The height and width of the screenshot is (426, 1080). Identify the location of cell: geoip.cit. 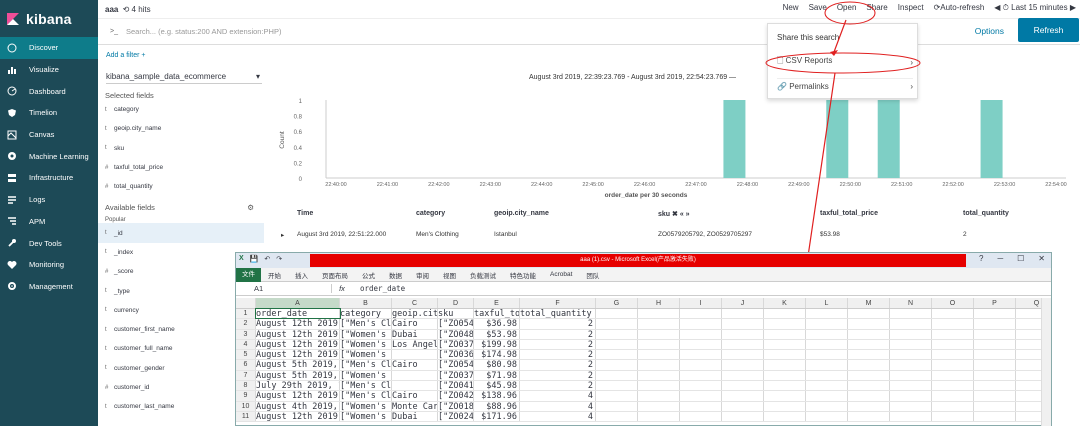
(415, 314).